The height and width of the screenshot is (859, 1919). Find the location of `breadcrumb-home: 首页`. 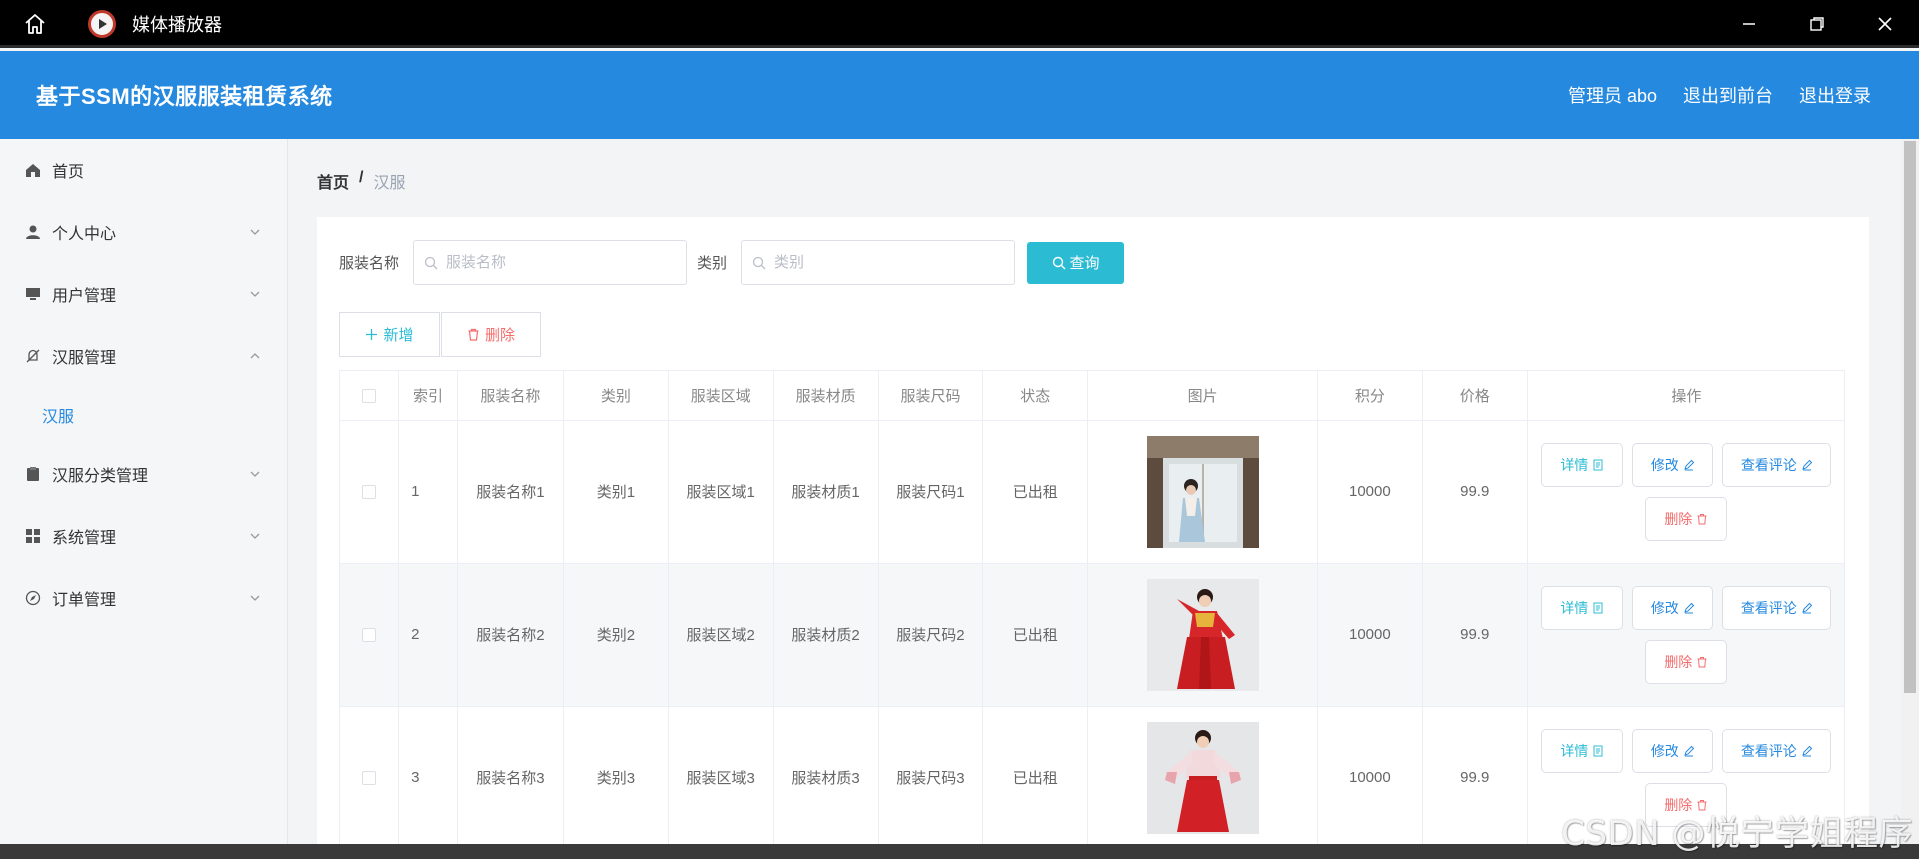

breadcrumb-home: 首页 is located at coordinates (333, 181).